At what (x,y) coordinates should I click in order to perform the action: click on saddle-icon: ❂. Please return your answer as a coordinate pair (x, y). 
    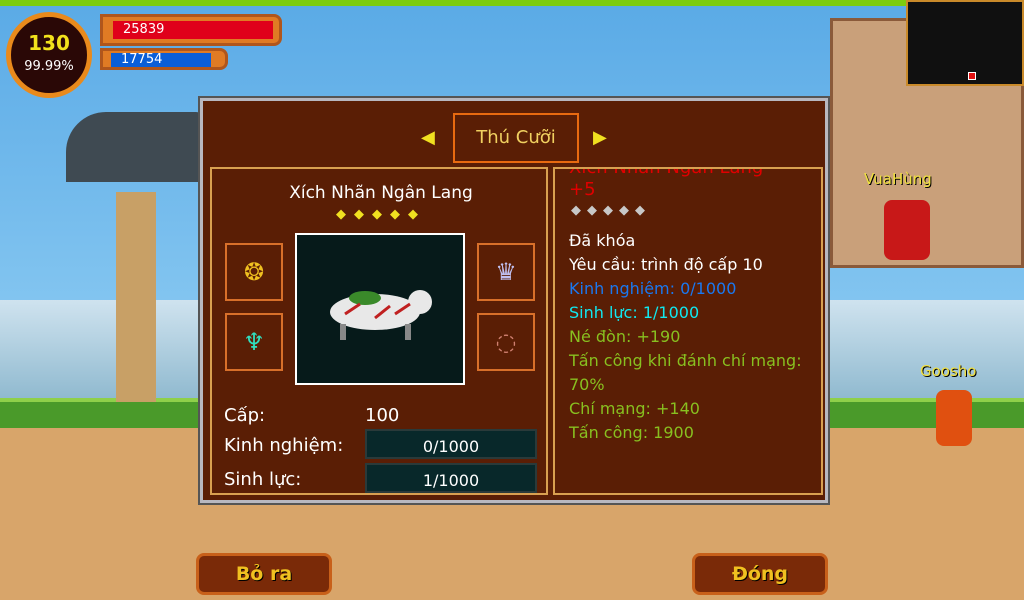
    Looking at the image, I should click on (254, 272).